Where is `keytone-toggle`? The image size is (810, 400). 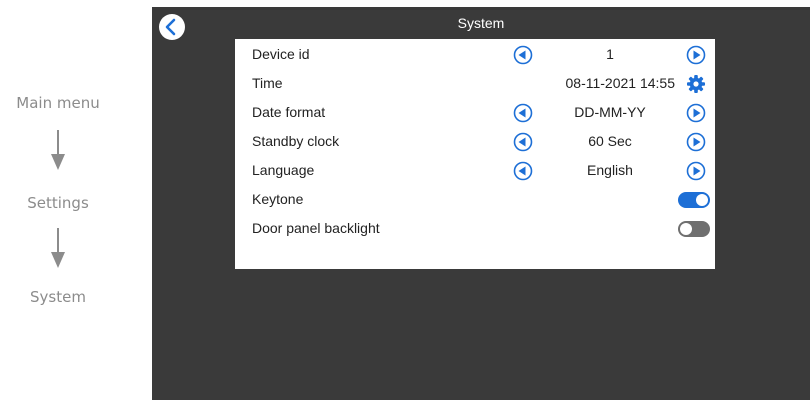
keytone-toggle is located at coordinates (694, 200).